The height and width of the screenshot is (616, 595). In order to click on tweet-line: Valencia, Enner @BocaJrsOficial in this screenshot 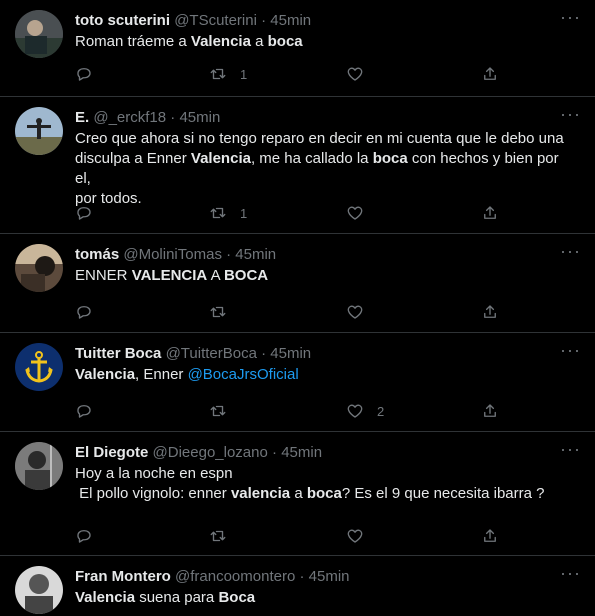, I will do `click(187, 374)`.